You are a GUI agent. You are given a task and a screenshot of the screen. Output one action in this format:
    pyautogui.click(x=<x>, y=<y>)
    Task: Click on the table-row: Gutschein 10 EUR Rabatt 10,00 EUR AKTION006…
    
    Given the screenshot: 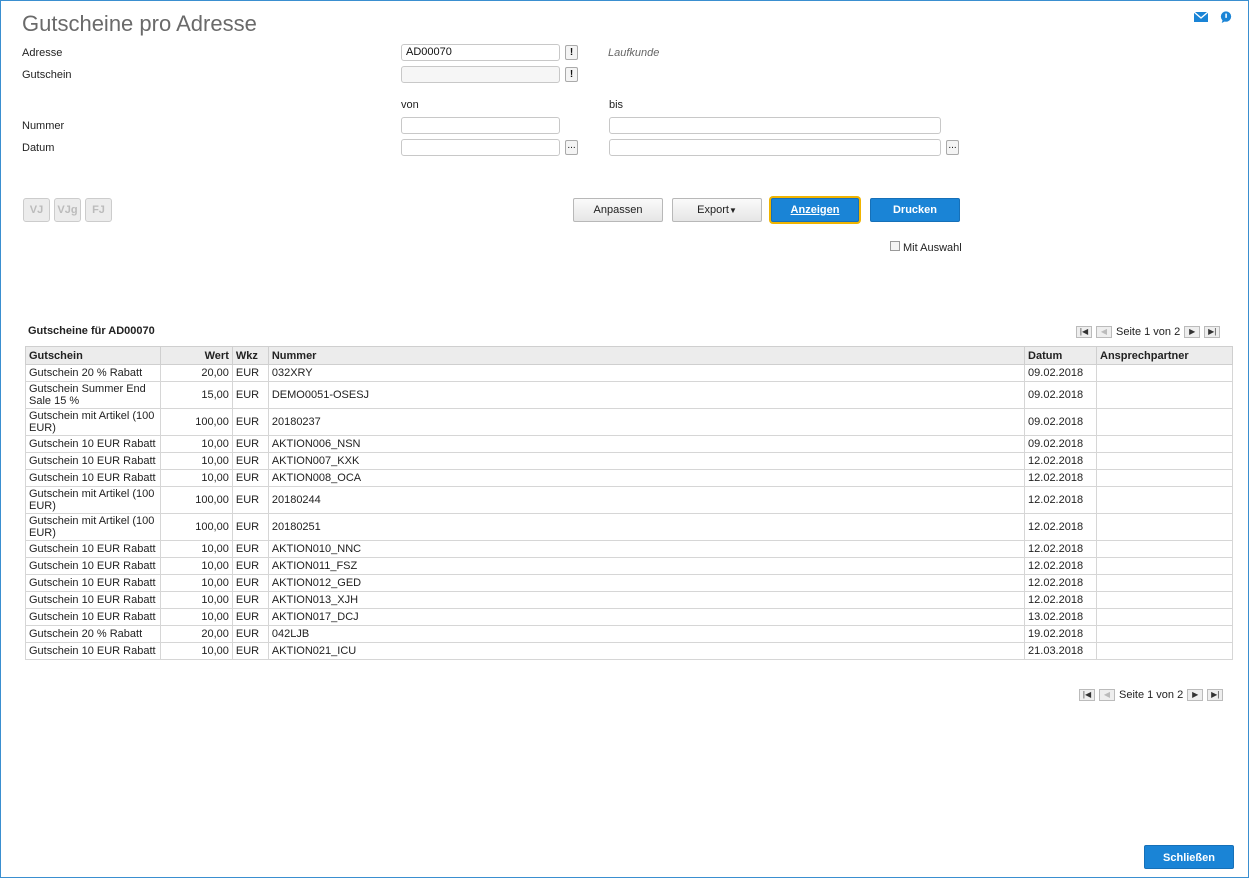 What is the action you would take?
    pyautogui.click(x=629, y=444)
    